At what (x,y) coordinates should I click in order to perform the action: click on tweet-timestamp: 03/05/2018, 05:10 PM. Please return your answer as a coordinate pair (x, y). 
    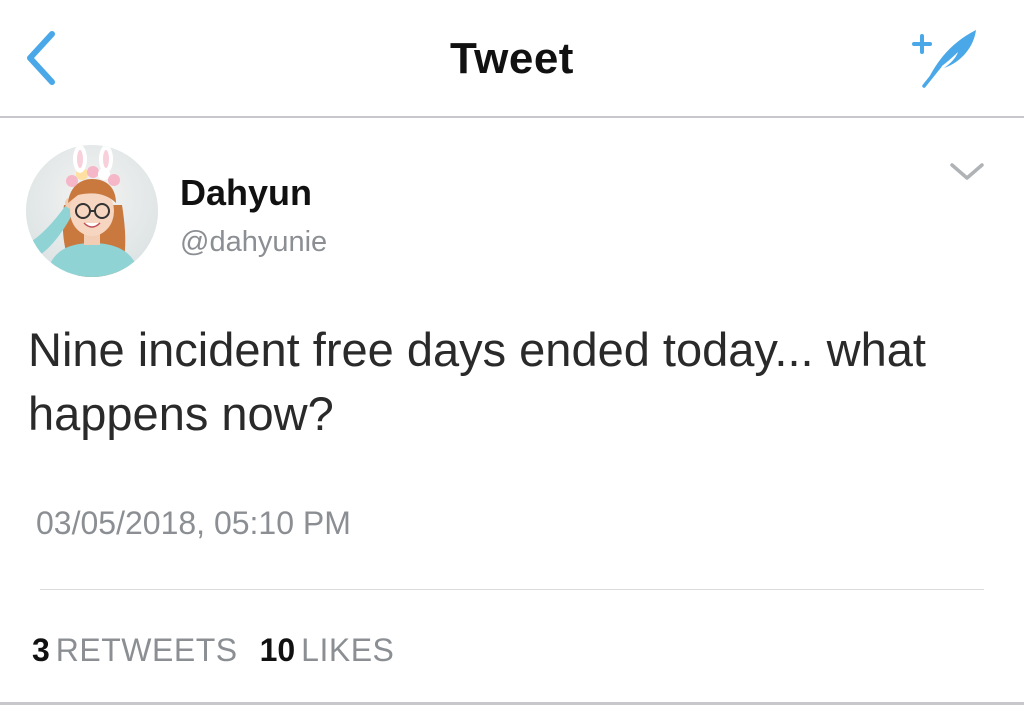
    Looking at the image, I should click on (193, 523).